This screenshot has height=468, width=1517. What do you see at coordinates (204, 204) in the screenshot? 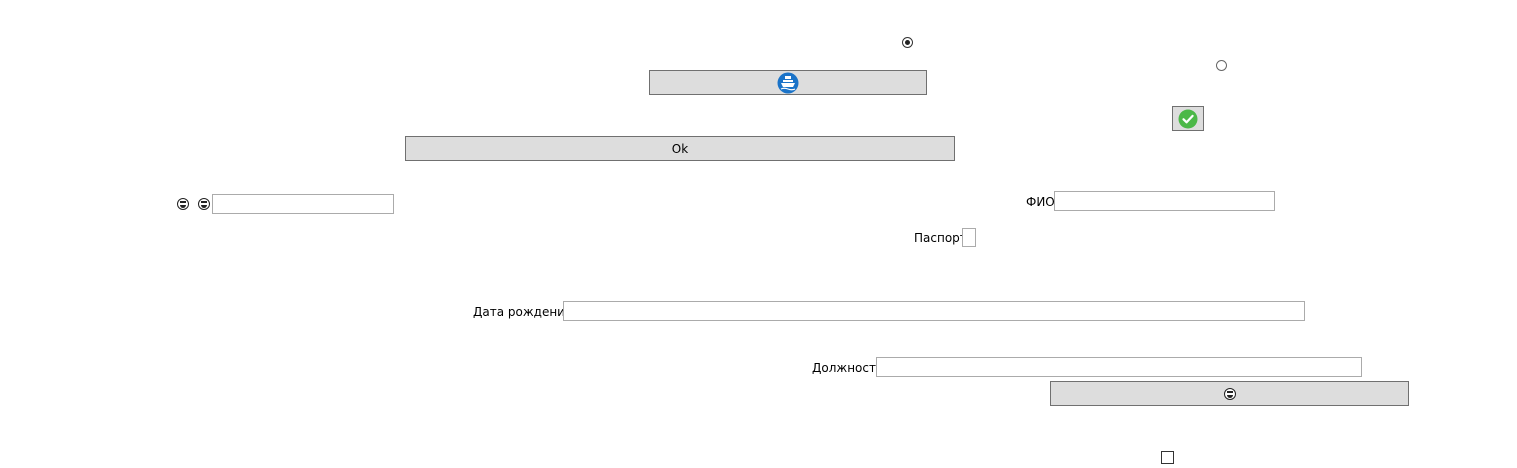
I see `grinning-face-icon` at bounding box center [204, 204].